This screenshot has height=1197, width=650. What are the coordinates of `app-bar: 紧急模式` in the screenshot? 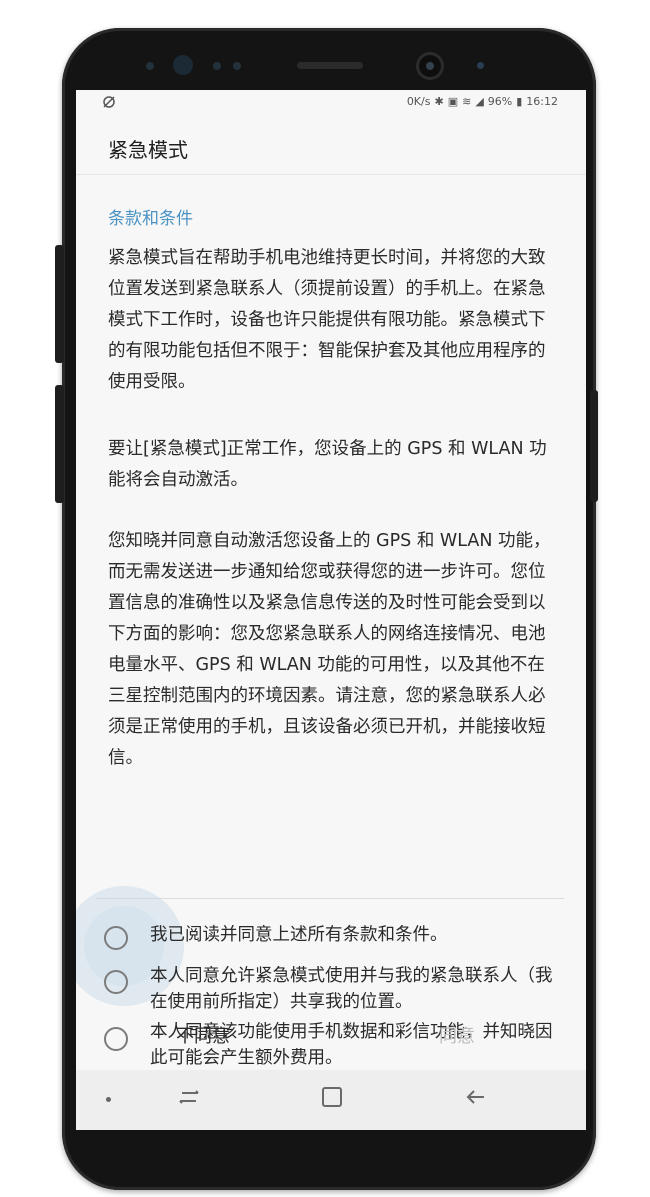 It's located at (331, 145).